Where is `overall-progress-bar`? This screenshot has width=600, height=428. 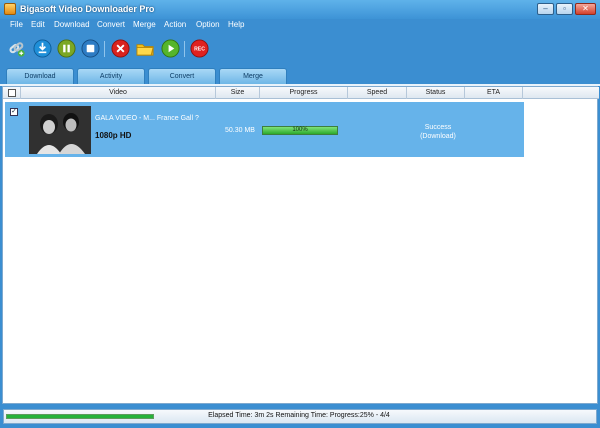
overall-progress-bar is located at coordinates (80, 416).